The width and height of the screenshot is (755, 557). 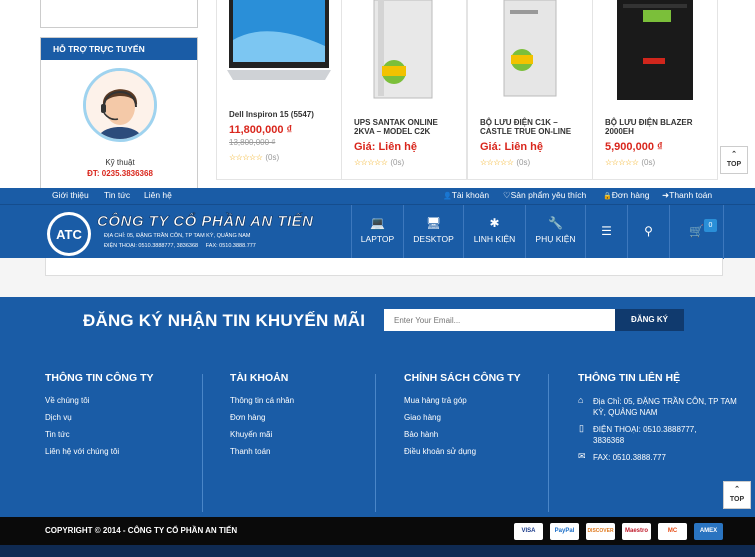 I want to click on footer-company-title: THÔNG TIN CÔNG TY, so click(x=99, y=378).